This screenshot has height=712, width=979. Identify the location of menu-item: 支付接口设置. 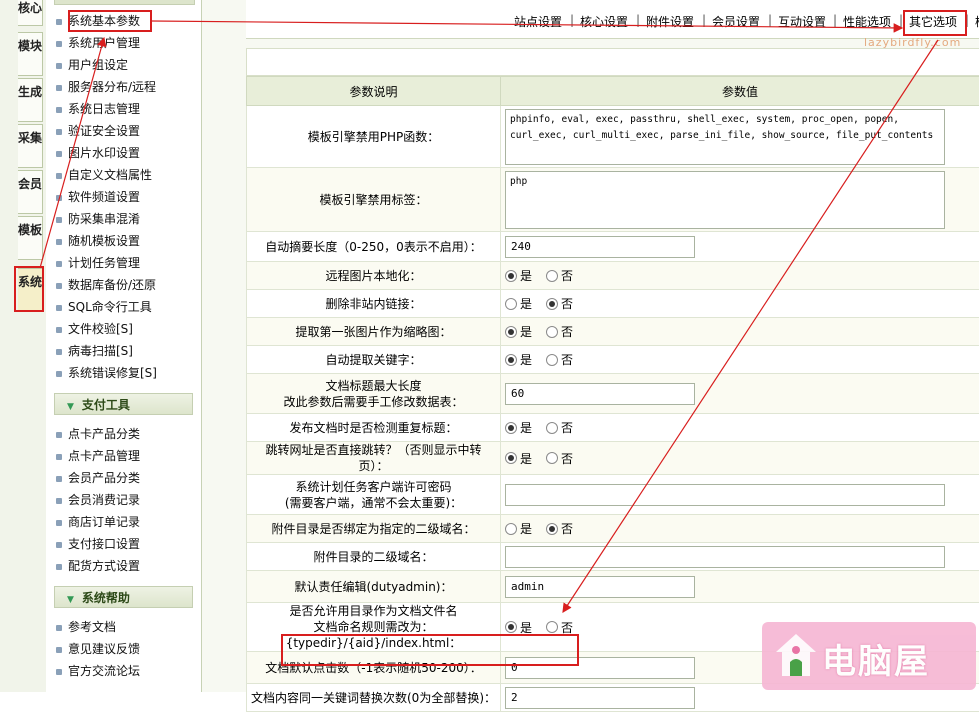
(98, 544).